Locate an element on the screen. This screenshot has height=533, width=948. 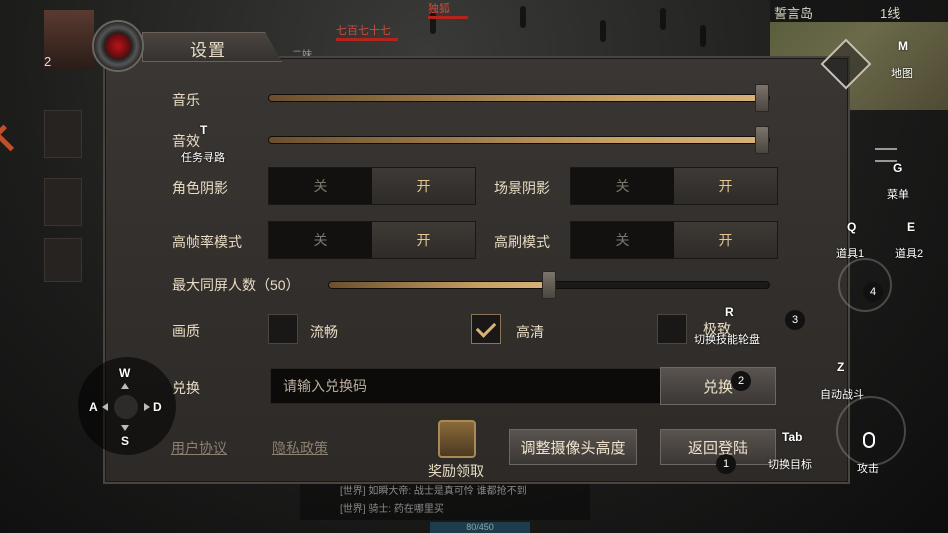
scene-shadow-label: 场景阴影 is located at coordinates (522, 188).